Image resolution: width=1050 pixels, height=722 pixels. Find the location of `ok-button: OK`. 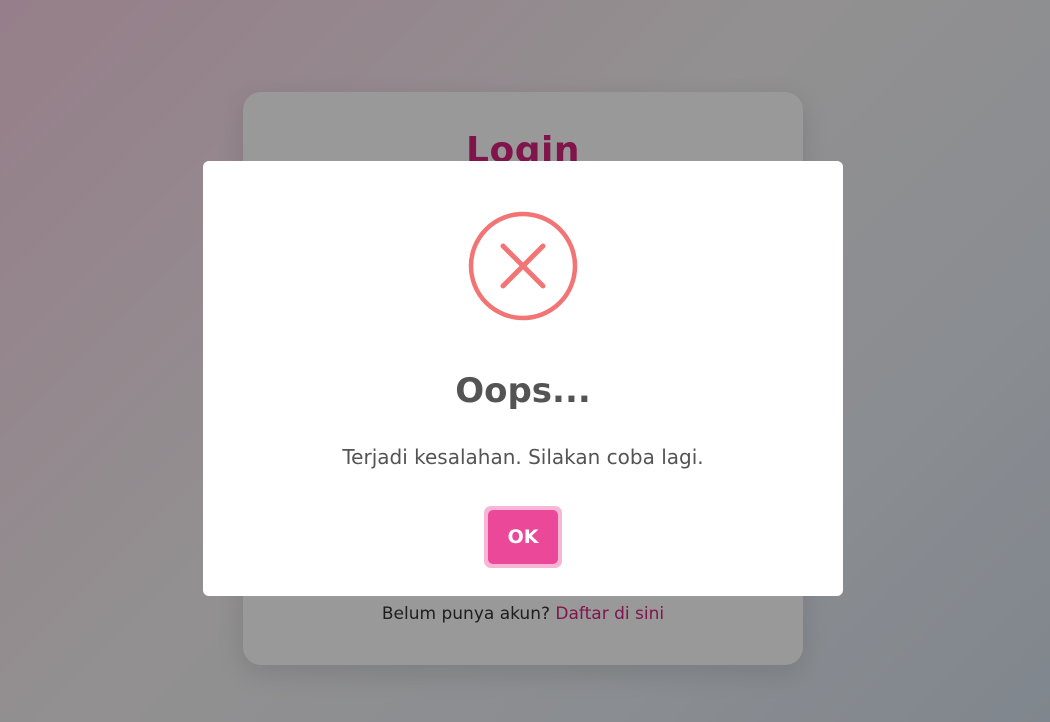

ok-button: OK is located at coordinates (523, 537).